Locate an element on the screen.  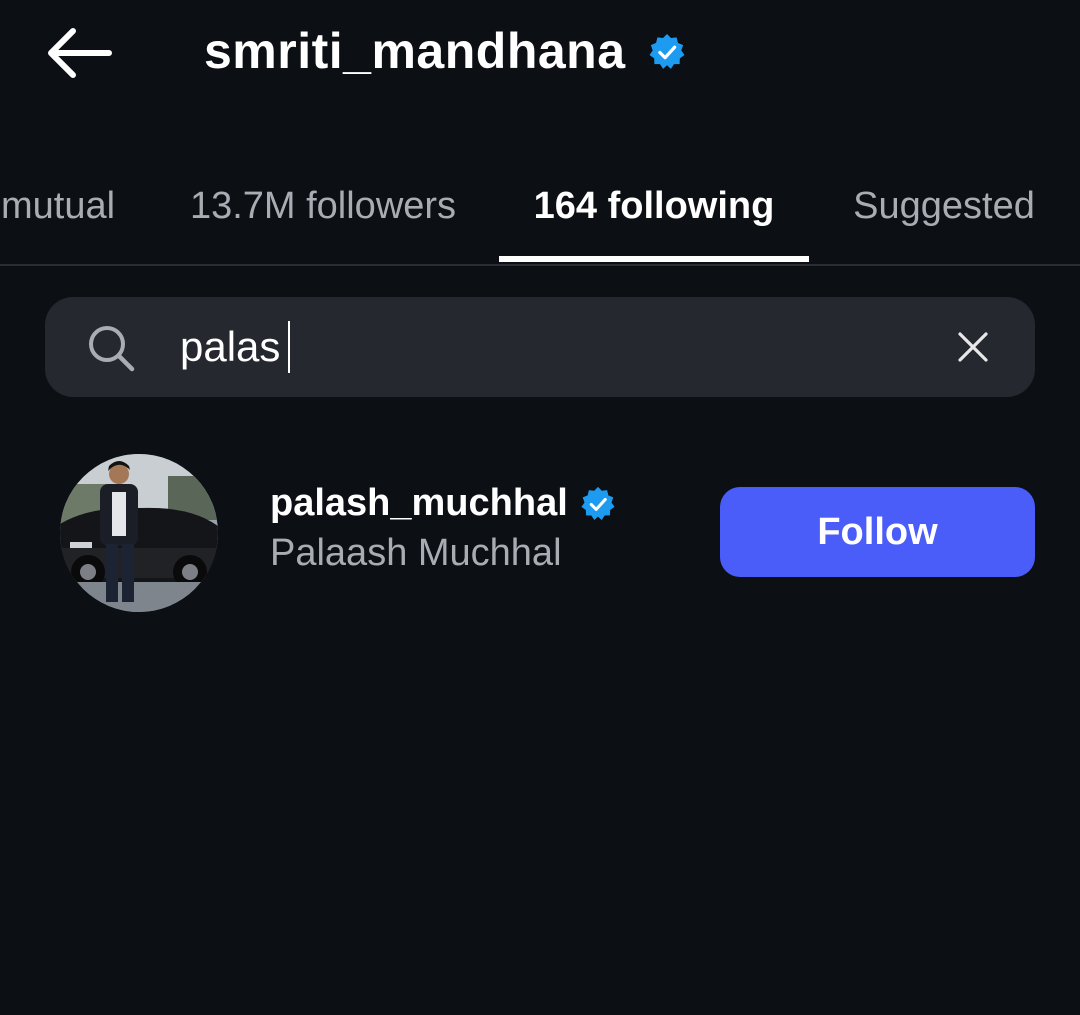
profile-title: smriti_mandhana is located at coordinates (445, 51).